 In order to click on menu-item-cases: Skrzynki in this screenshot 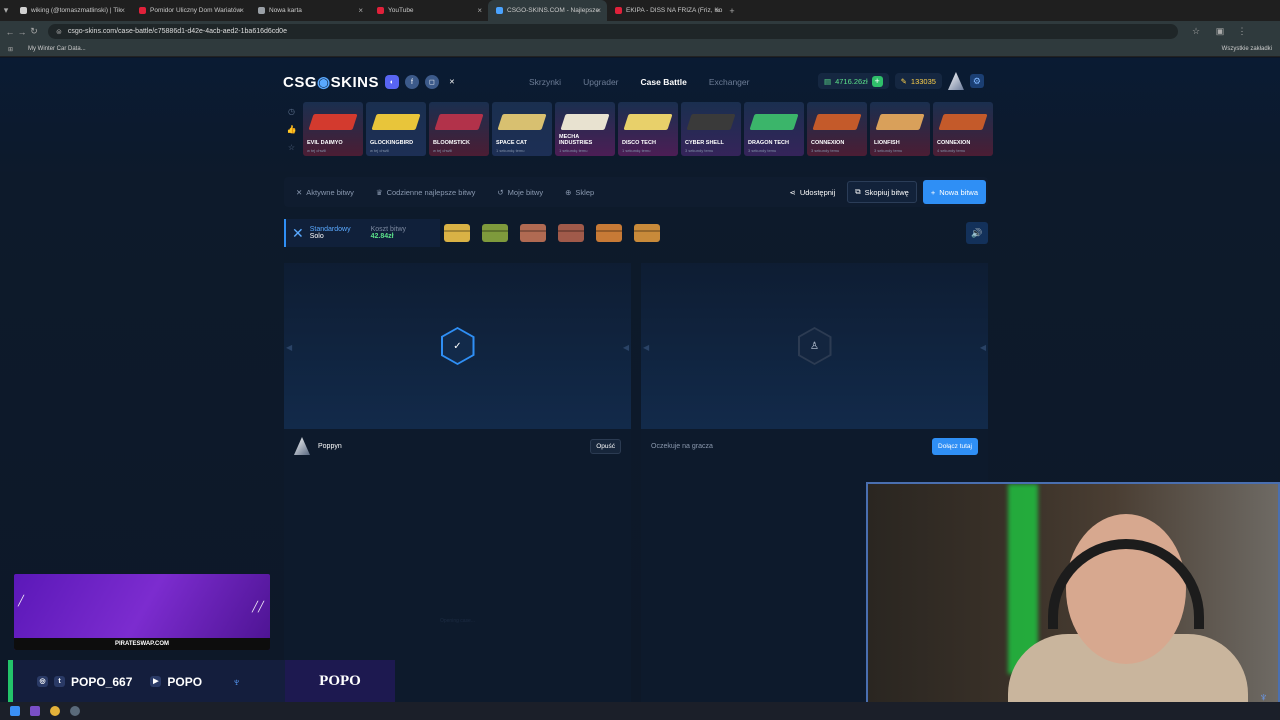, I will do `click(545, 82)`.